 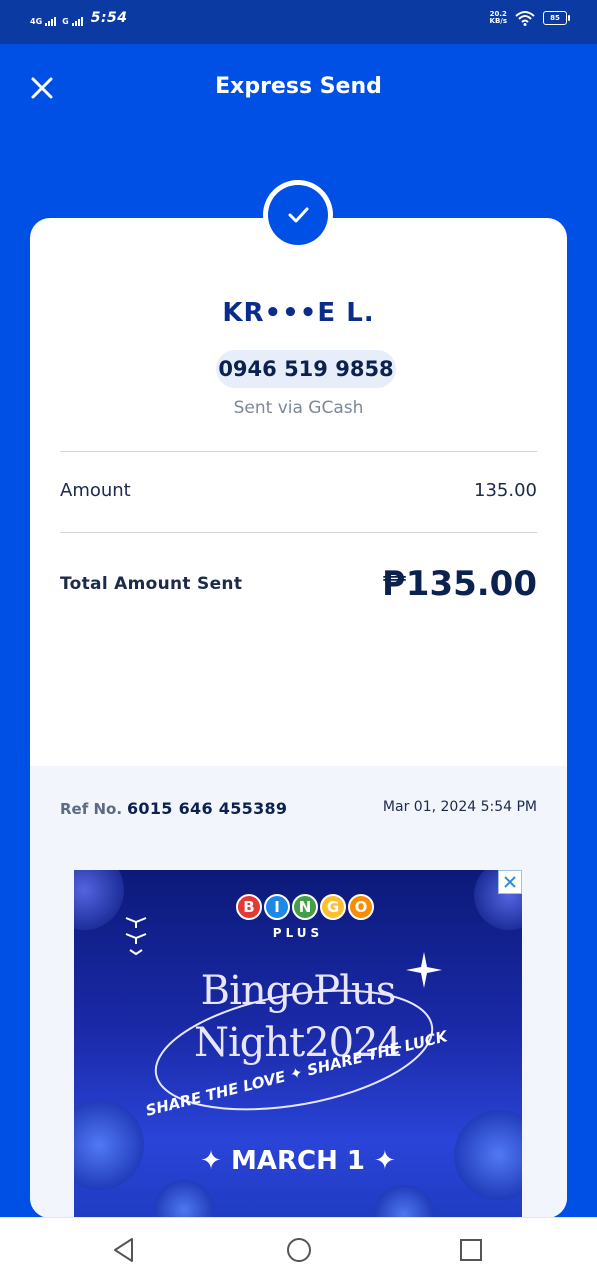 What do you see at coordinates (277, 907) in the screenshot?
I see `logo-ball-i: I` at bounding box center [277, 907].